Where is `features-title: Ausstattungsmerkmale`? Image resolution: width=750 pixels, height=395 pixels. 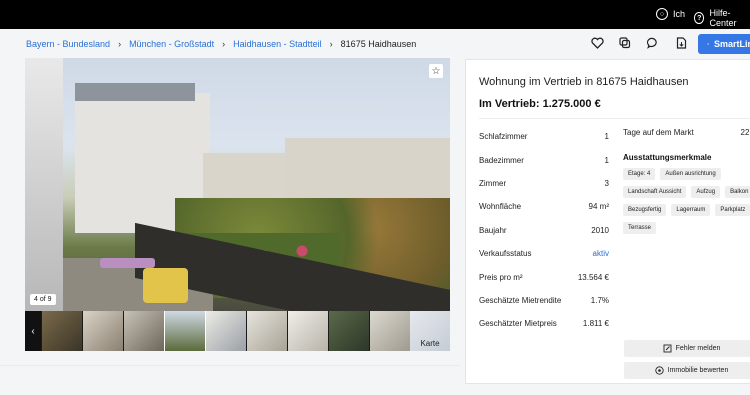 features-title: Ausstattungsmerkmale is located at coordinates (667, 157).